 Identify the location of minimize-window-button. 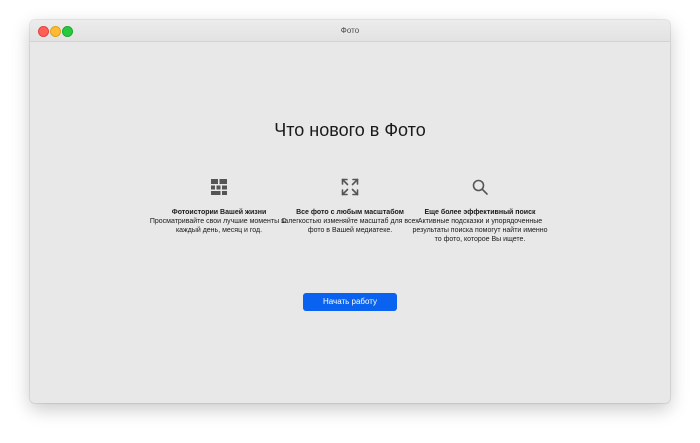
(55, 31).